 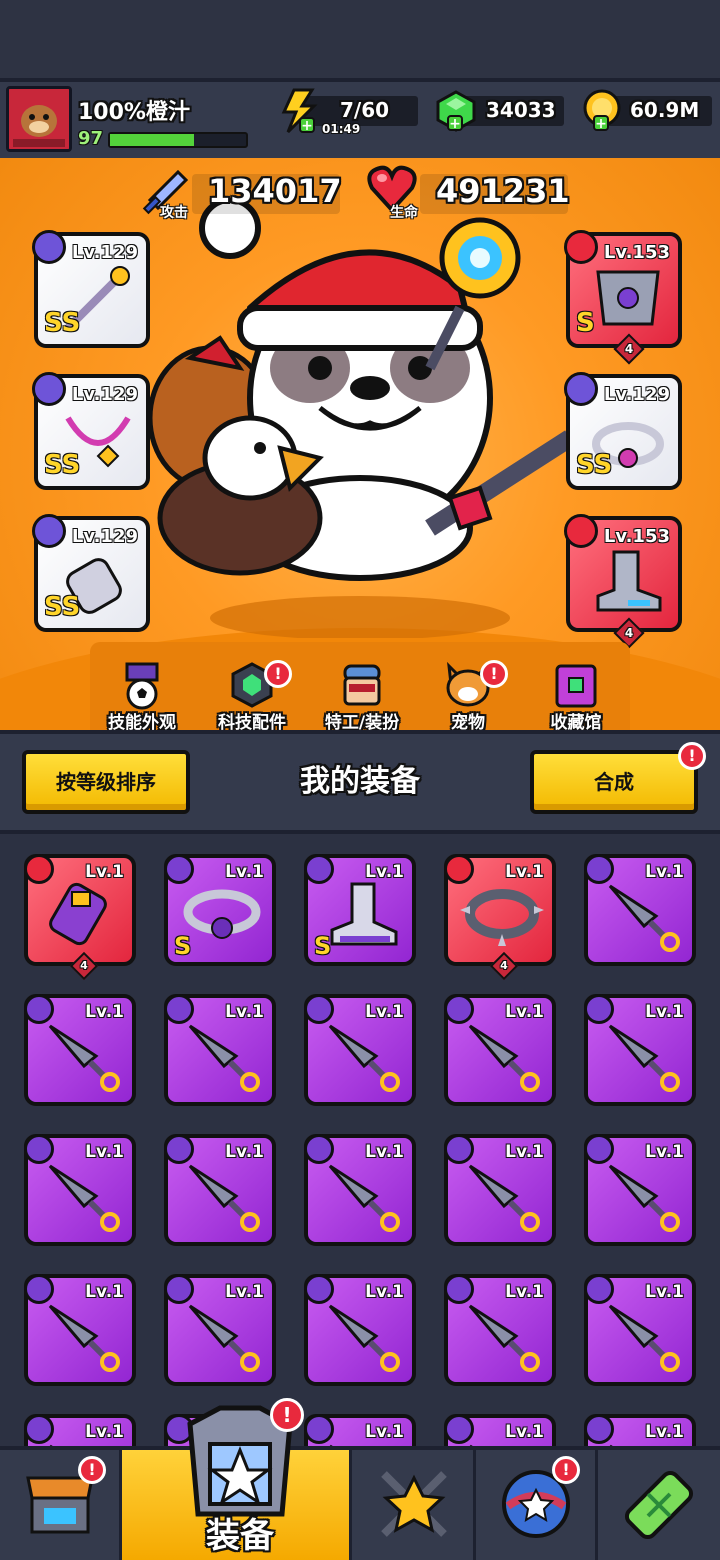 What do you see at coordinates (91, 431) in the screenshot?
I see `equipped-necklace-slot: Lv.129 SS` at bounding box center [91, 431].